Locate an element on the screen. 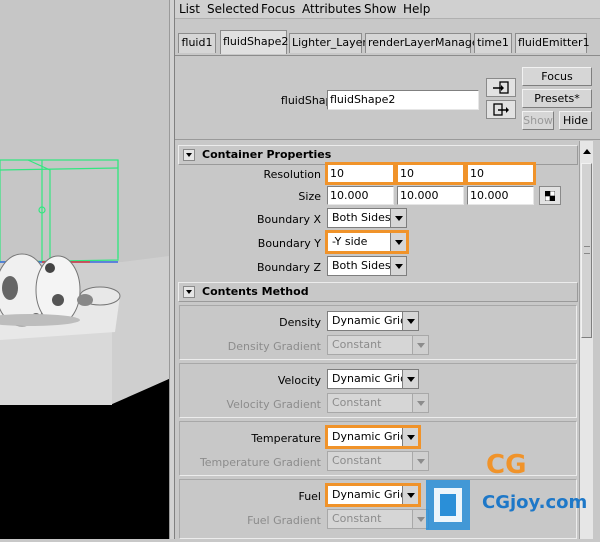  menu-selected: Selected is located at coordinates (233, 9).